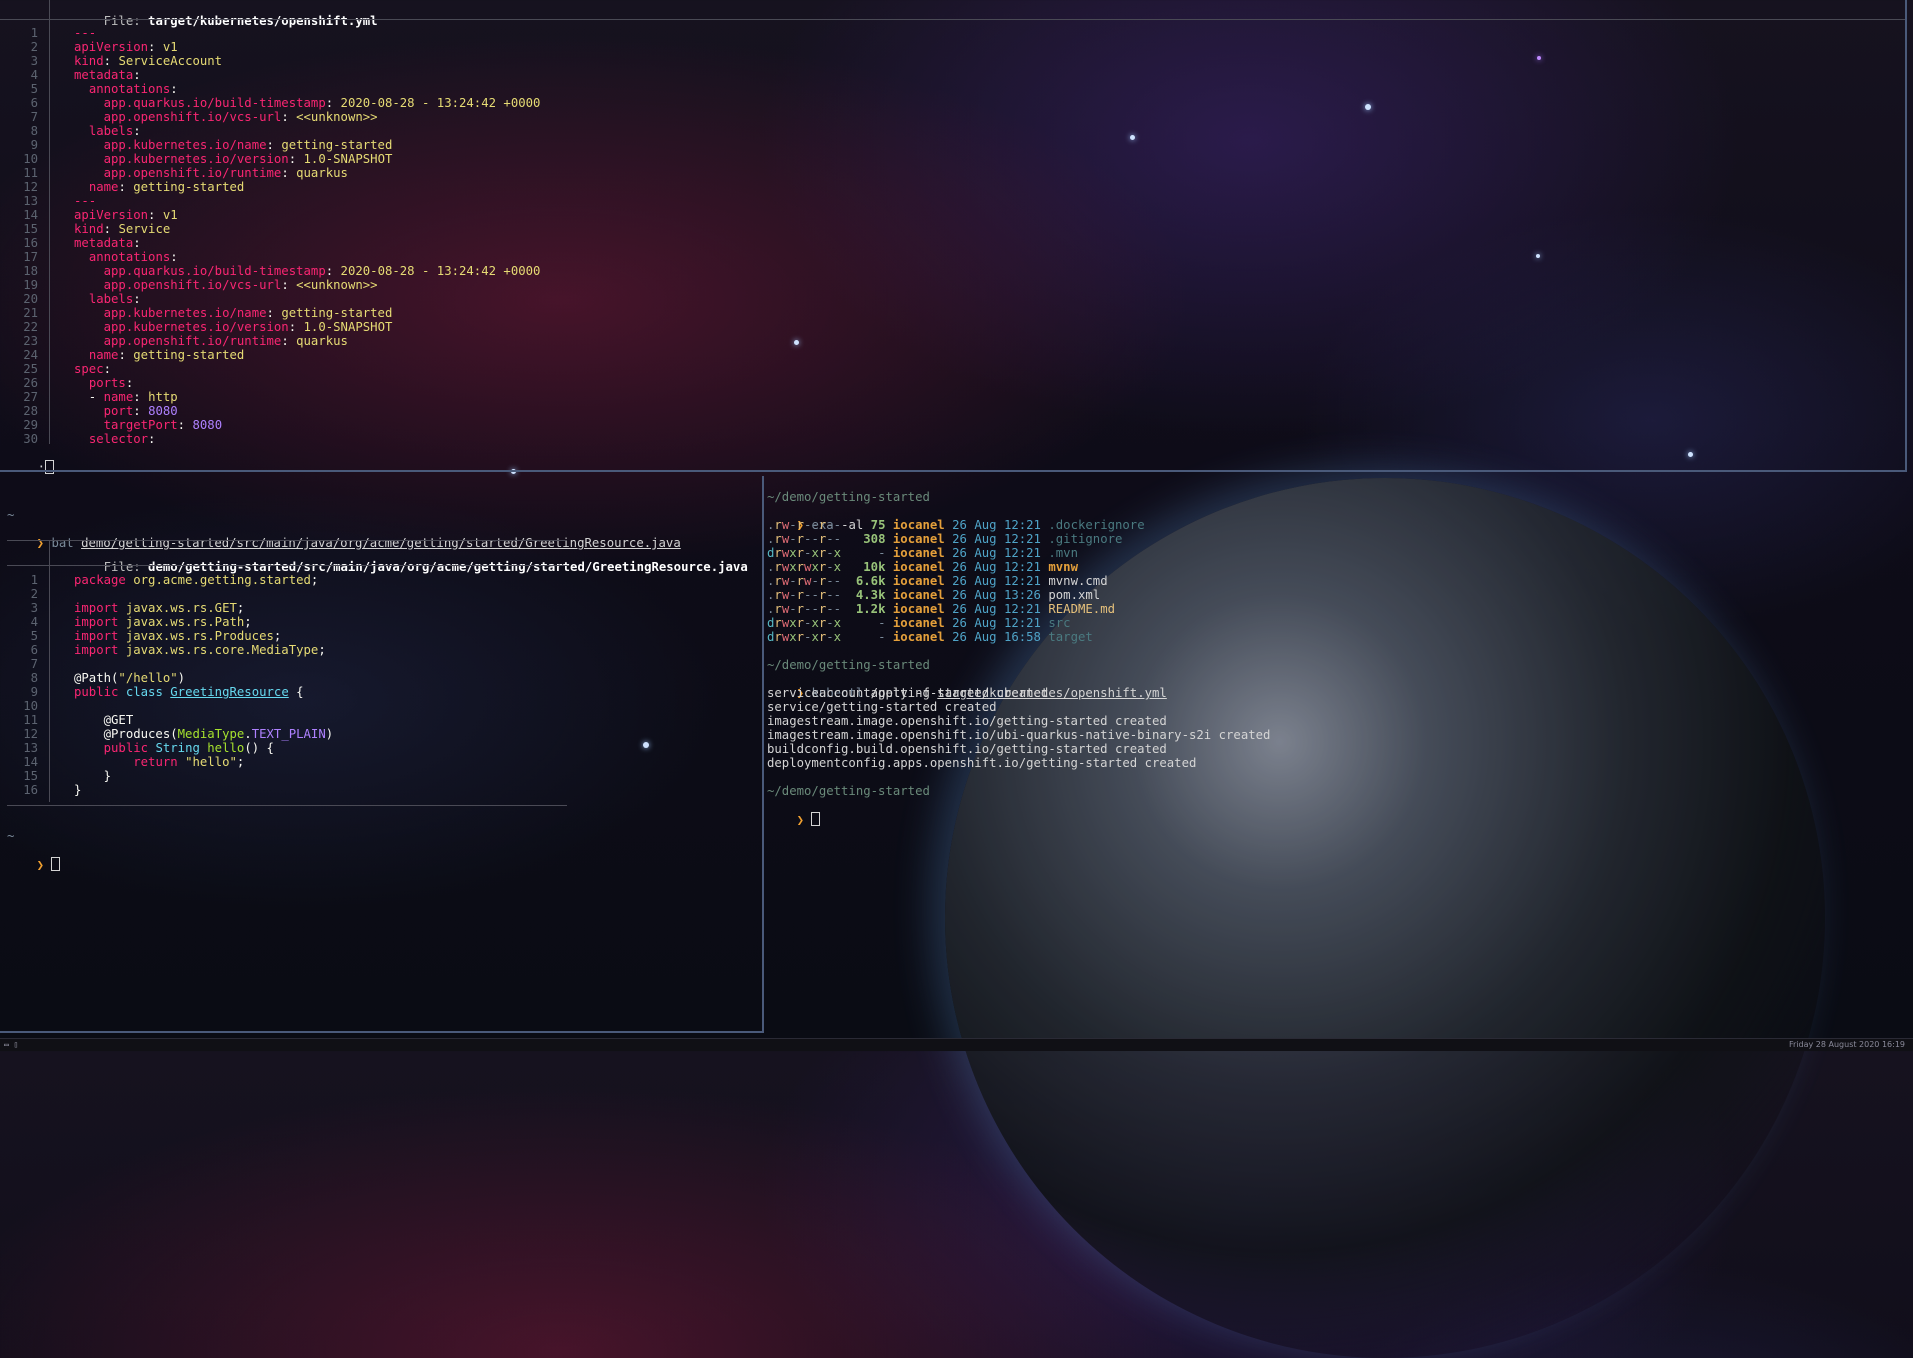  Describe the element at coordinates (11, 1045) in the screenshot. I see `workspace-indicator: ▭ ▯` at that location.